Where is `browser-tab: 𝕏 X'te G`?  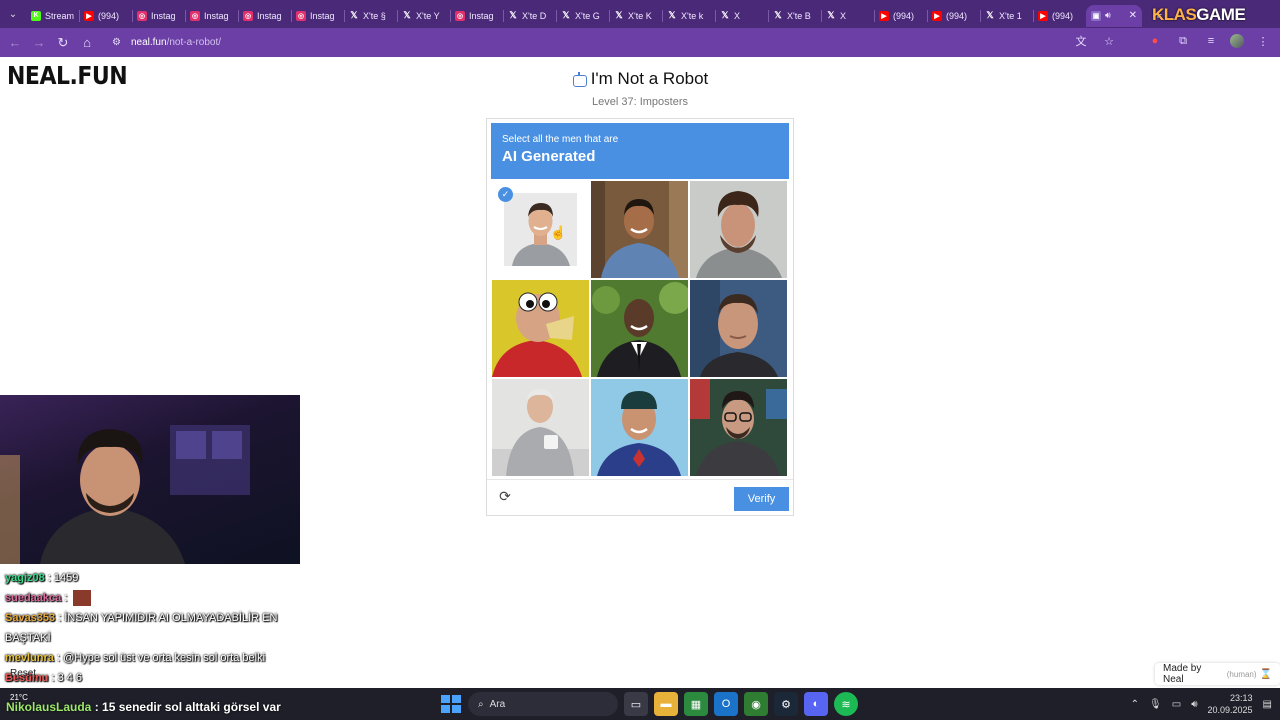
browser-tab: 𝕏 X'te G is located at coordinates (582, 16).